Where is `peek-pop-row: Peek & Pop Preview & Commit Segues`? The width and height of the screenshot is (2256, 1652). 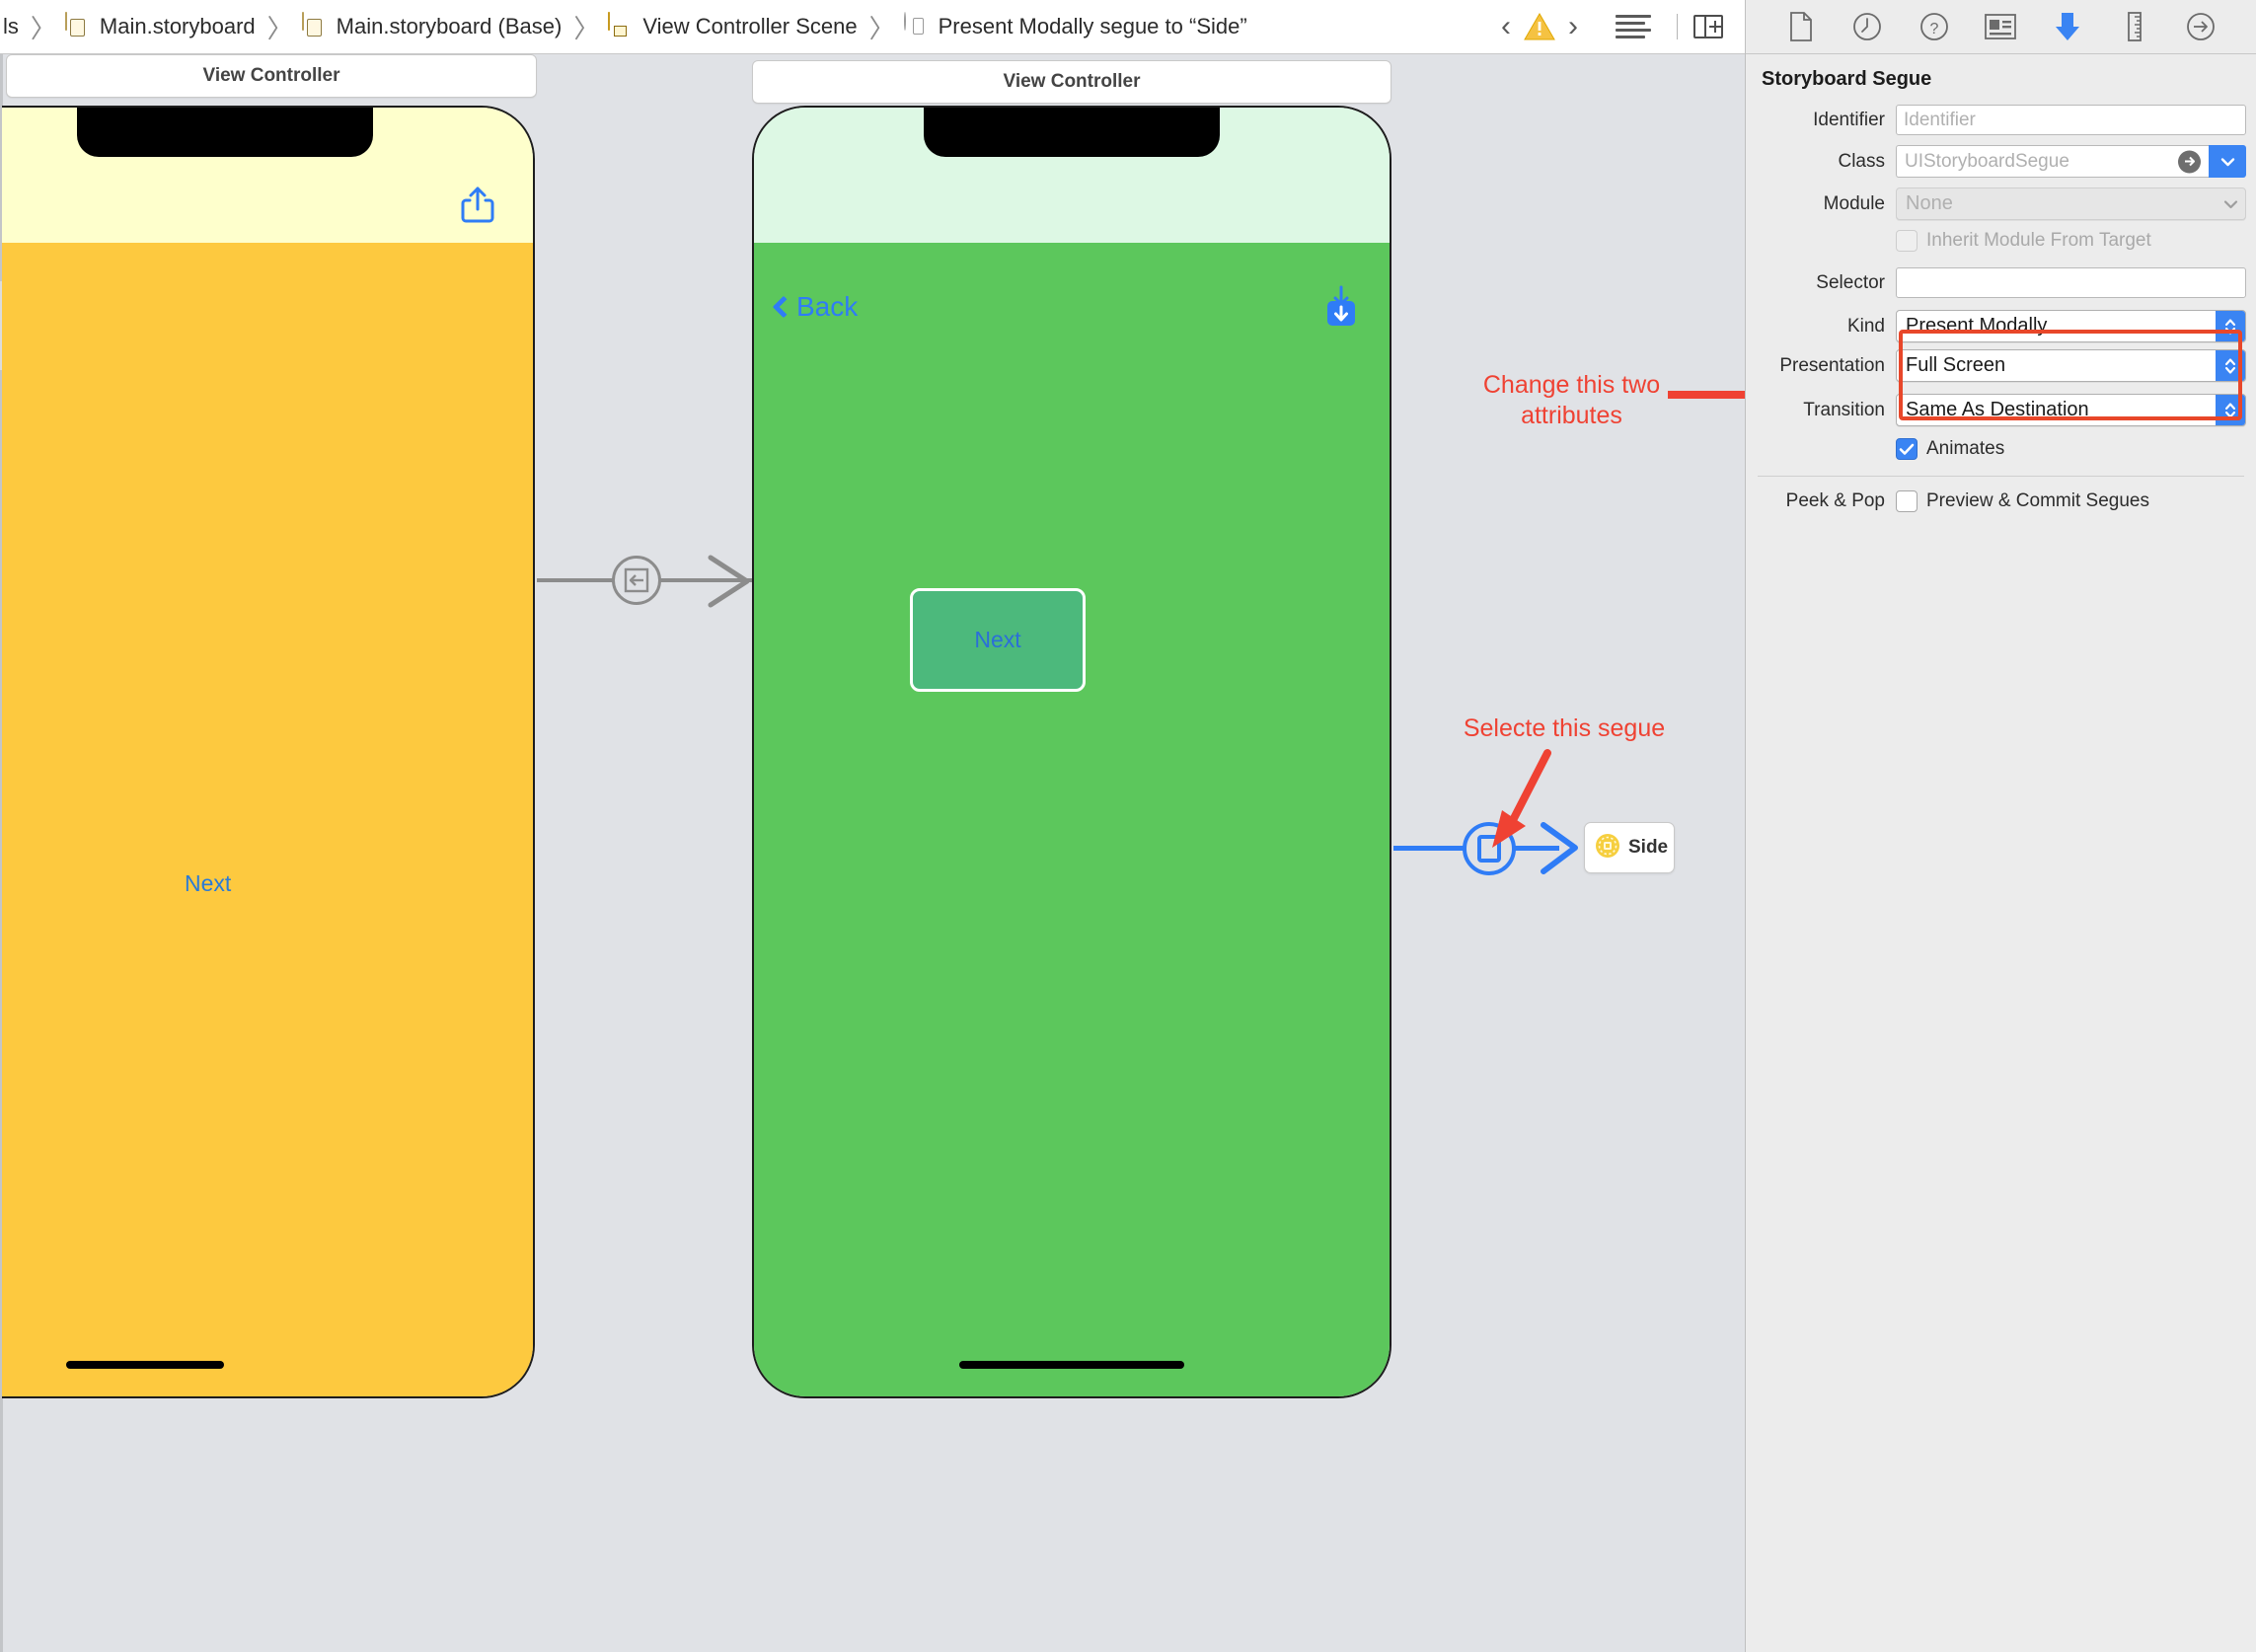 peek-pop-row: Peek & Pop Preview & Commit Segues is located at coordinates (2001, 501).